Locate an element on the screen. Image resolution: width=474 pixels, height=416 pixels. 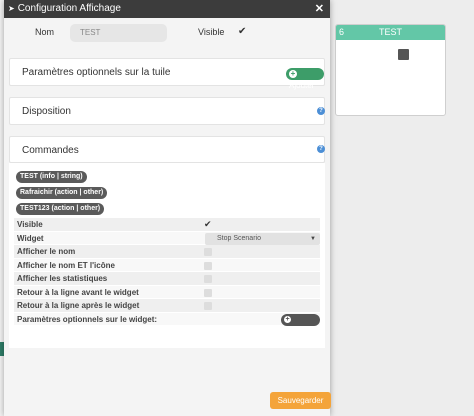
modal-title: Configuration Affichage is located at coordinates (69, 8).